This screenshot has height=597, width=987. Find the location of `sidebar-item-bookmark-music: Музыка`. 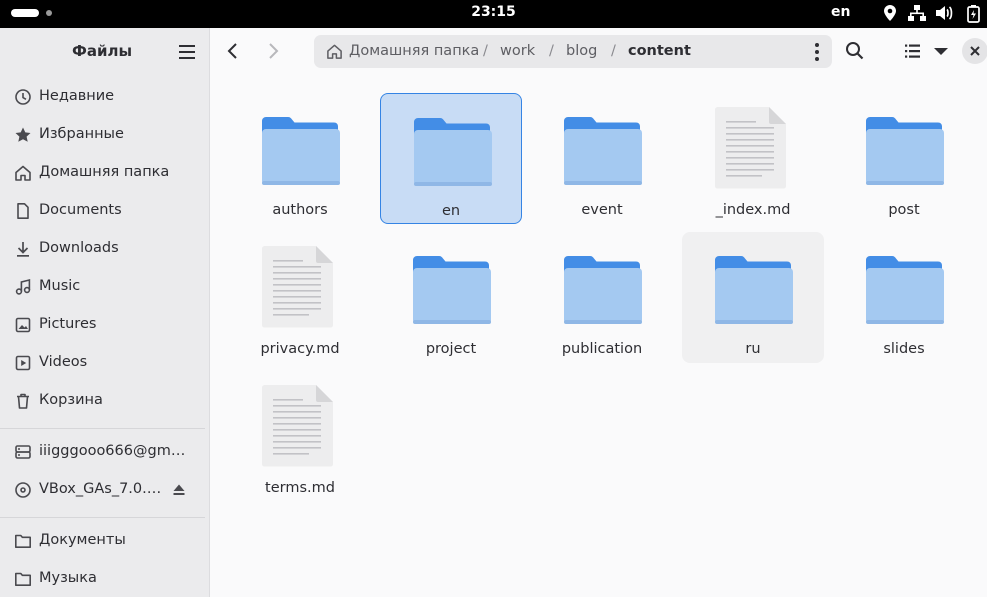

sidebar-item-bookmark-music: Музыка is located at coordinates (105, 579).